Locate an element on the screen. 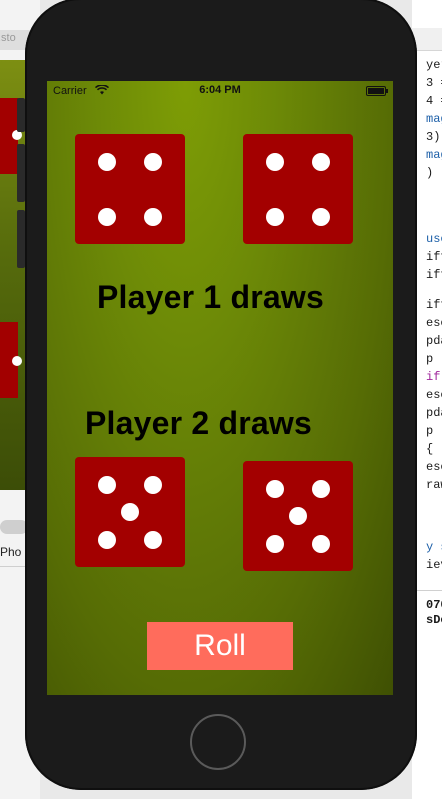  code-line: use is located at coordinates (434, 239).